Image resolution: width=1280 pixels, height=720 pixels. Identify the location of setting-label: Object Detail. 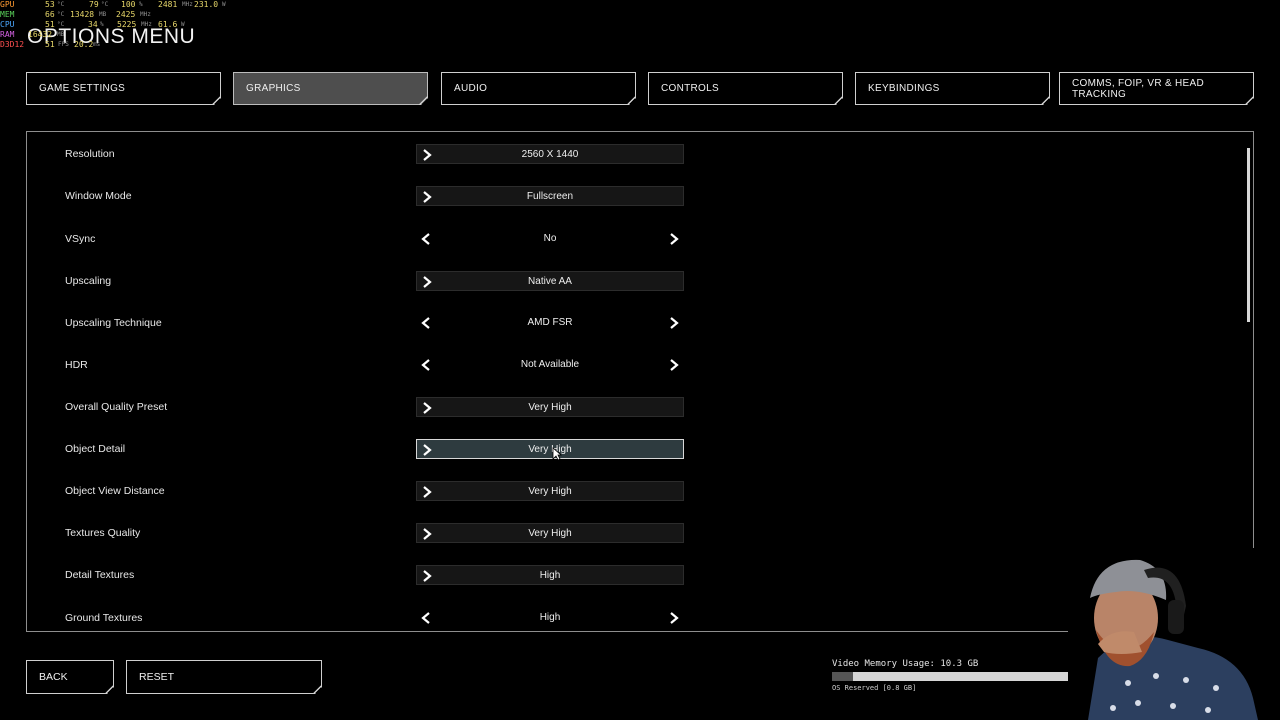
(95, 449).